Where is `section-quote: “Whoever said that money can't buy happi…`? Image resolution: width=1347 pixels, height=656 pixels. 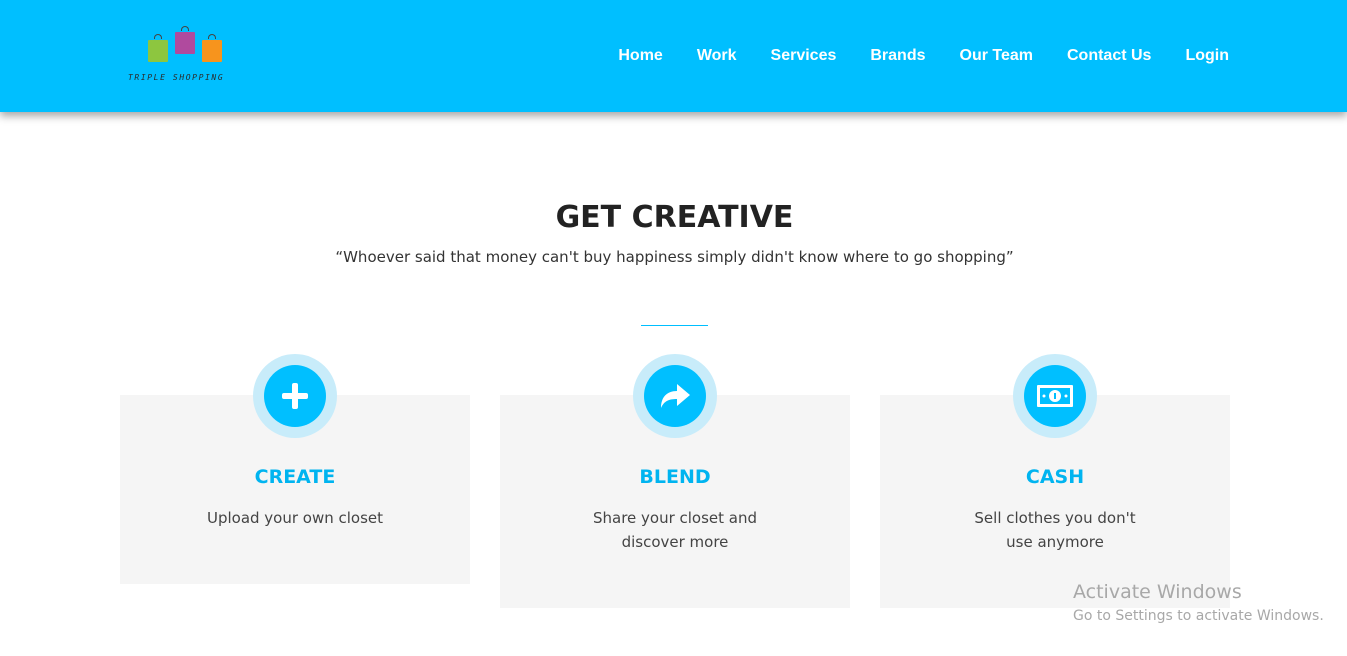 section-quote: “Whoever said that money can't buy happi… is located at coordinates (674, 257).